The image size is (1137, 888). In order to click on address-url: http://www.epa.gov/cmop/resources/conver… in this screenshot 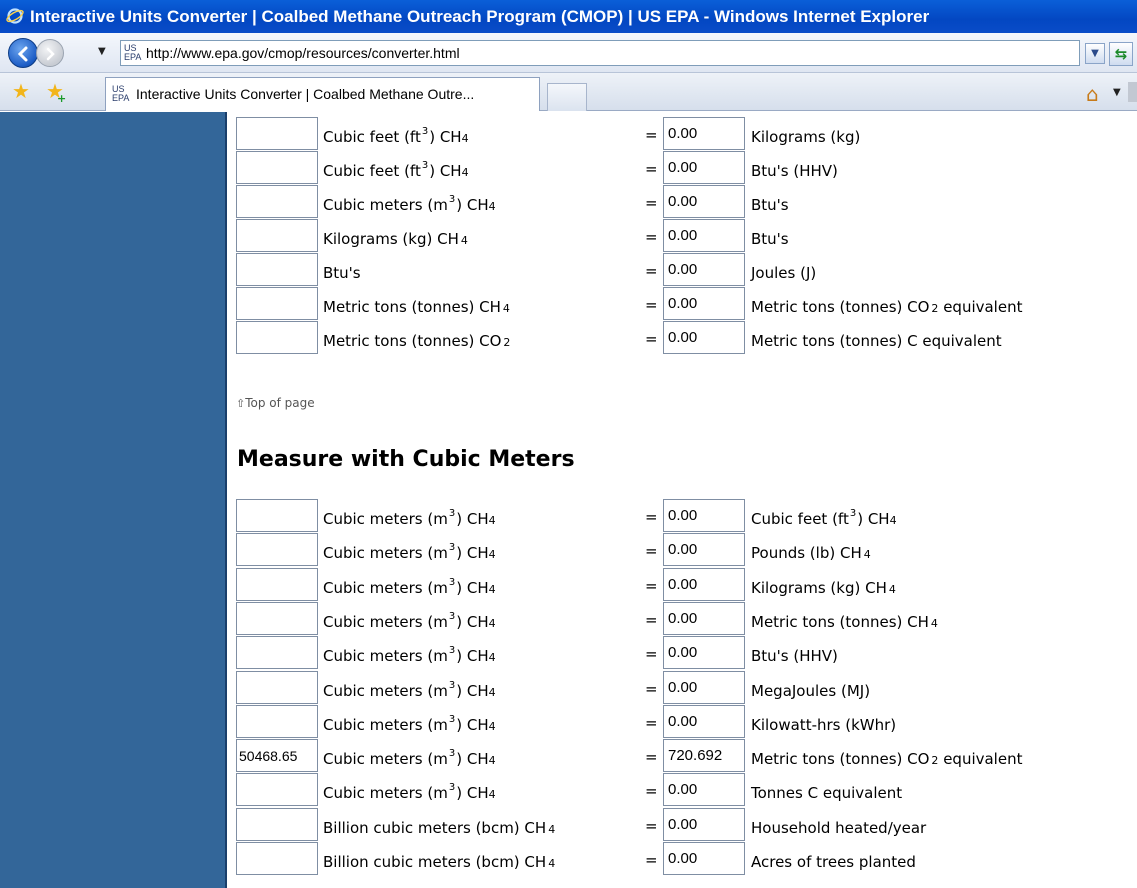, I will do `click(303, 53)`.